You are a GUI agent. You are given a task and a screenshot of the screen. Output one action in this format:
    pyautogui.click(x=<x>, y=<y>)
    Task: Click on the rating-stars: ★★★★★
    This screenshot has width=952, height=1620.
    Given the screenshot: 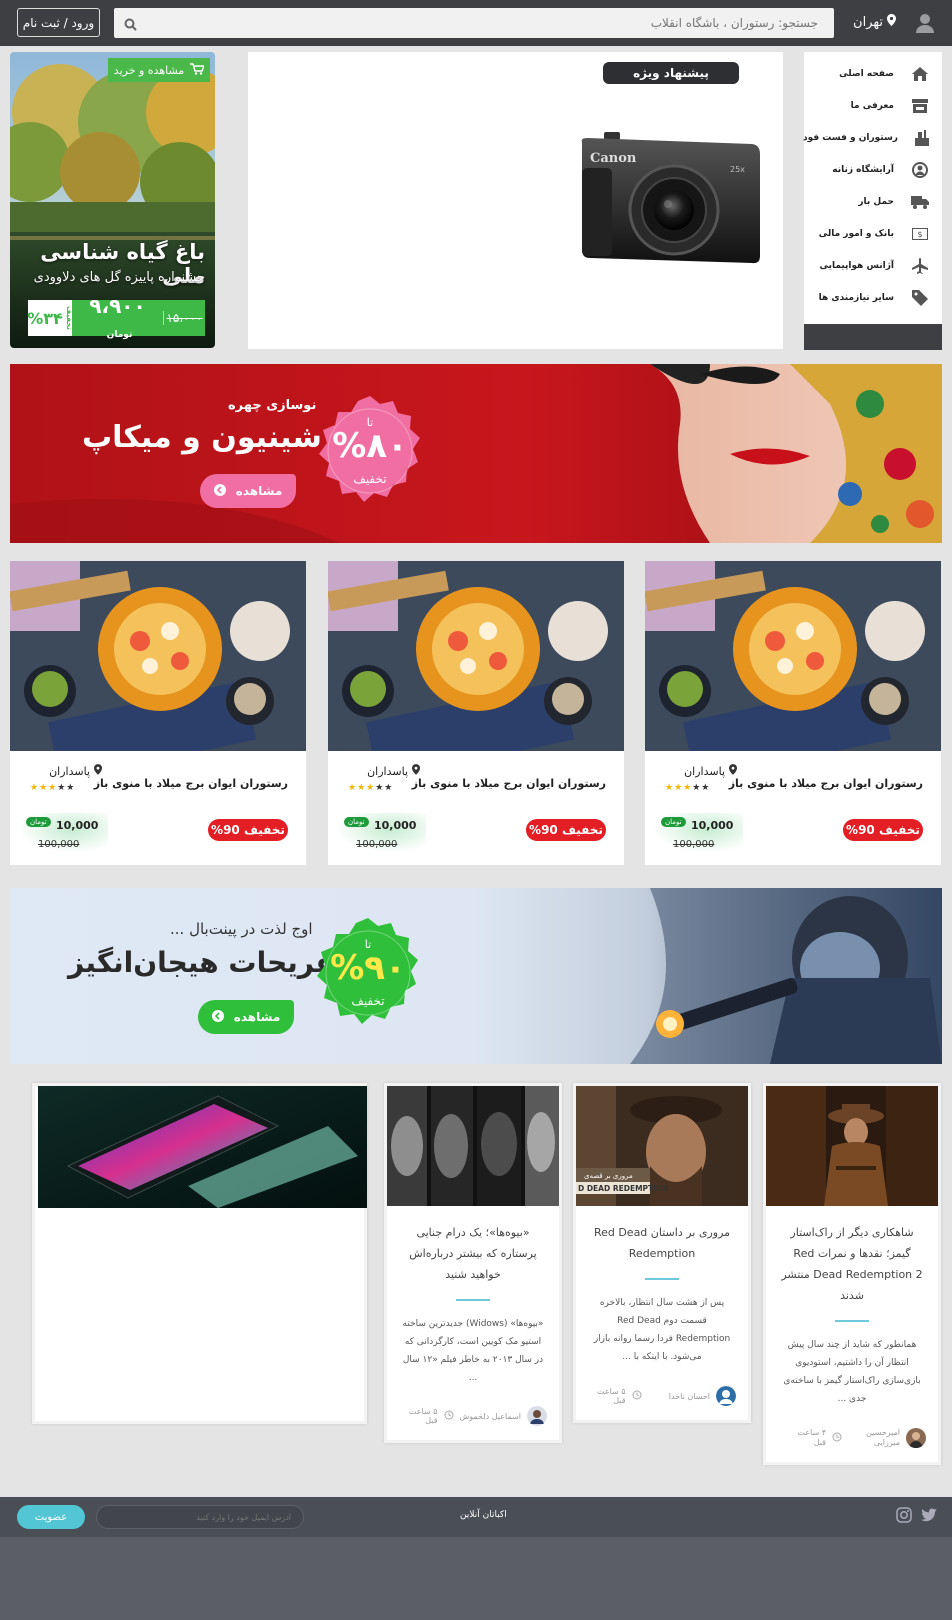 What is the action you would take?
    pyautogui.click(x=371, y=788)
    